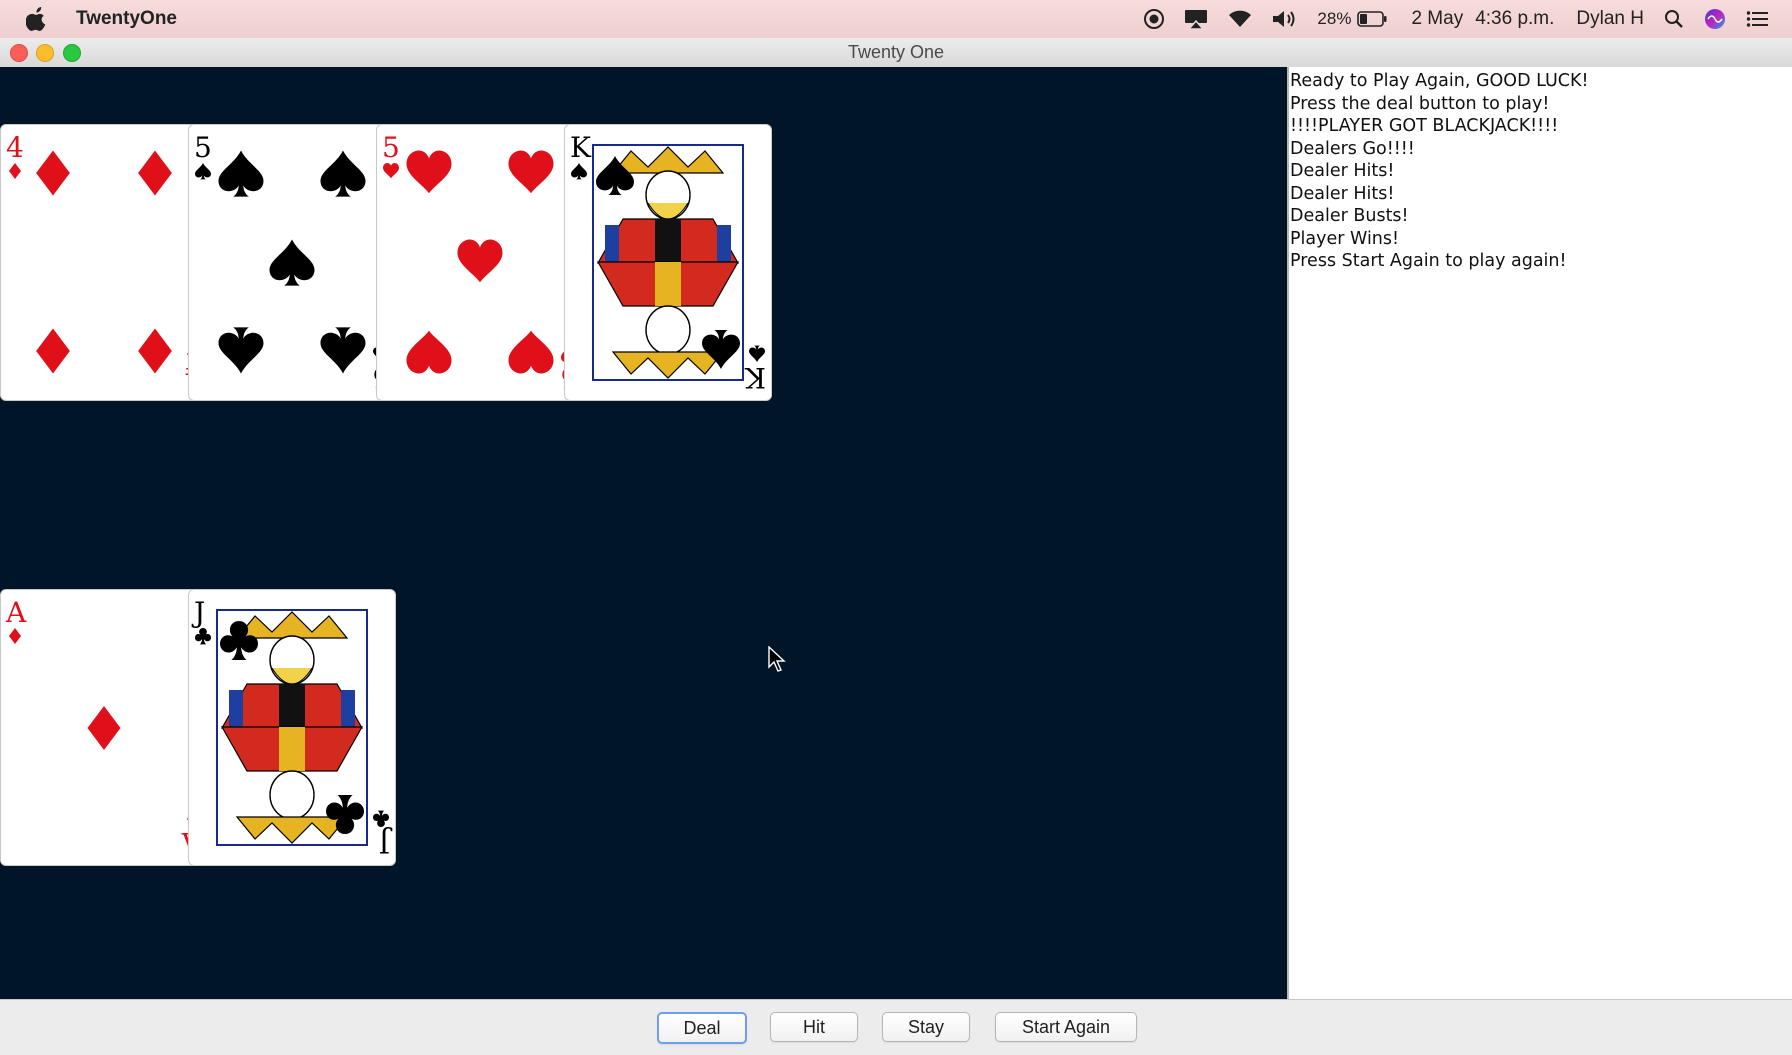  I want to click on wifi-icon, so click(1240, 19).